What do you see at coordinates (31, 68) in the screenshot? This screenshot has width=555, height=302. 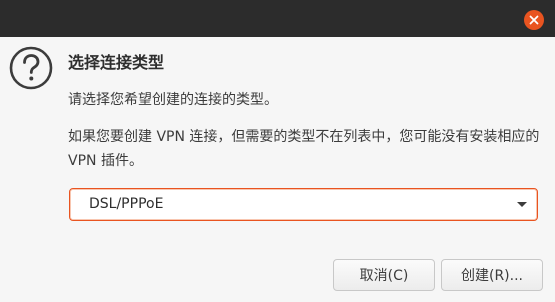 I see `question-icon` at bounding box center [31, 68].